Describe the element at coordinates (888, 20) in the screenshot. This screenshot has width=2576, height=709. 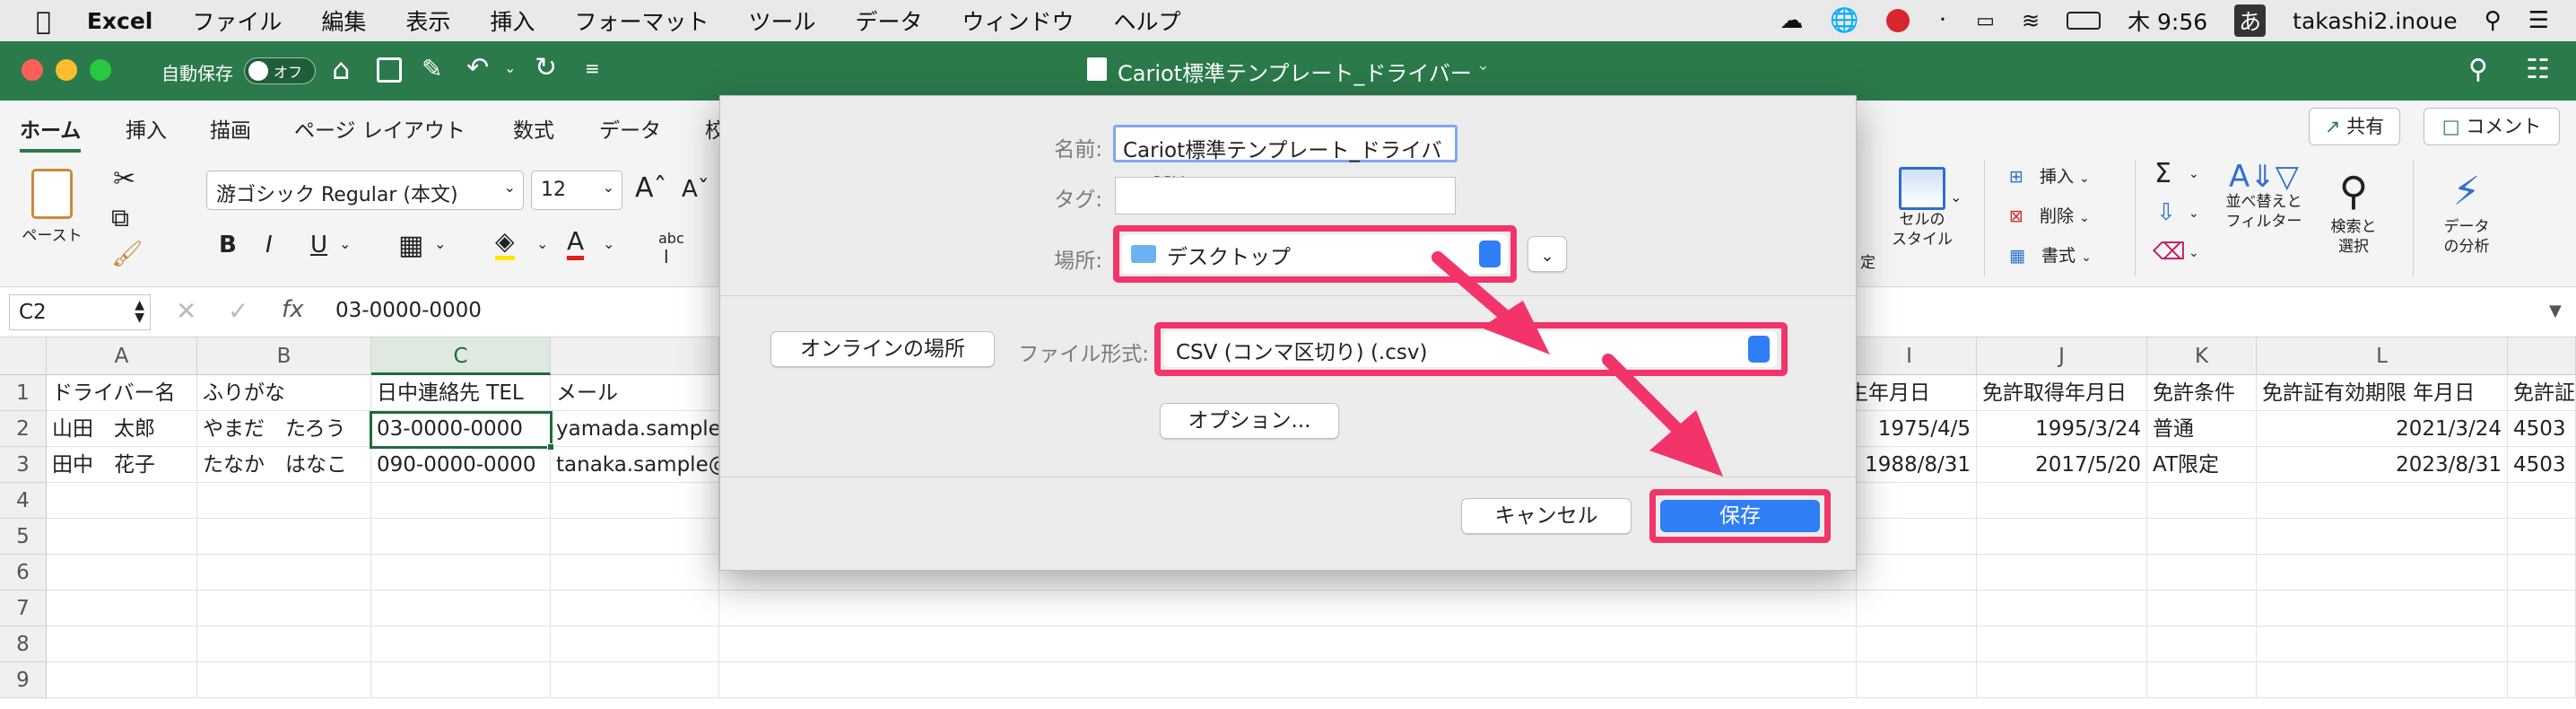
I see `menu-data: データ` at that location.